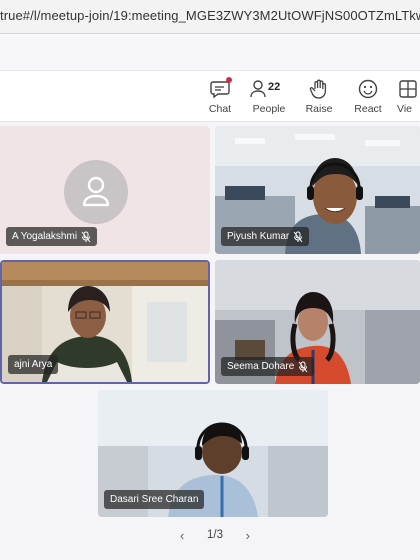  I want to click on participant-name: ajni Arya, so click(33, 364).